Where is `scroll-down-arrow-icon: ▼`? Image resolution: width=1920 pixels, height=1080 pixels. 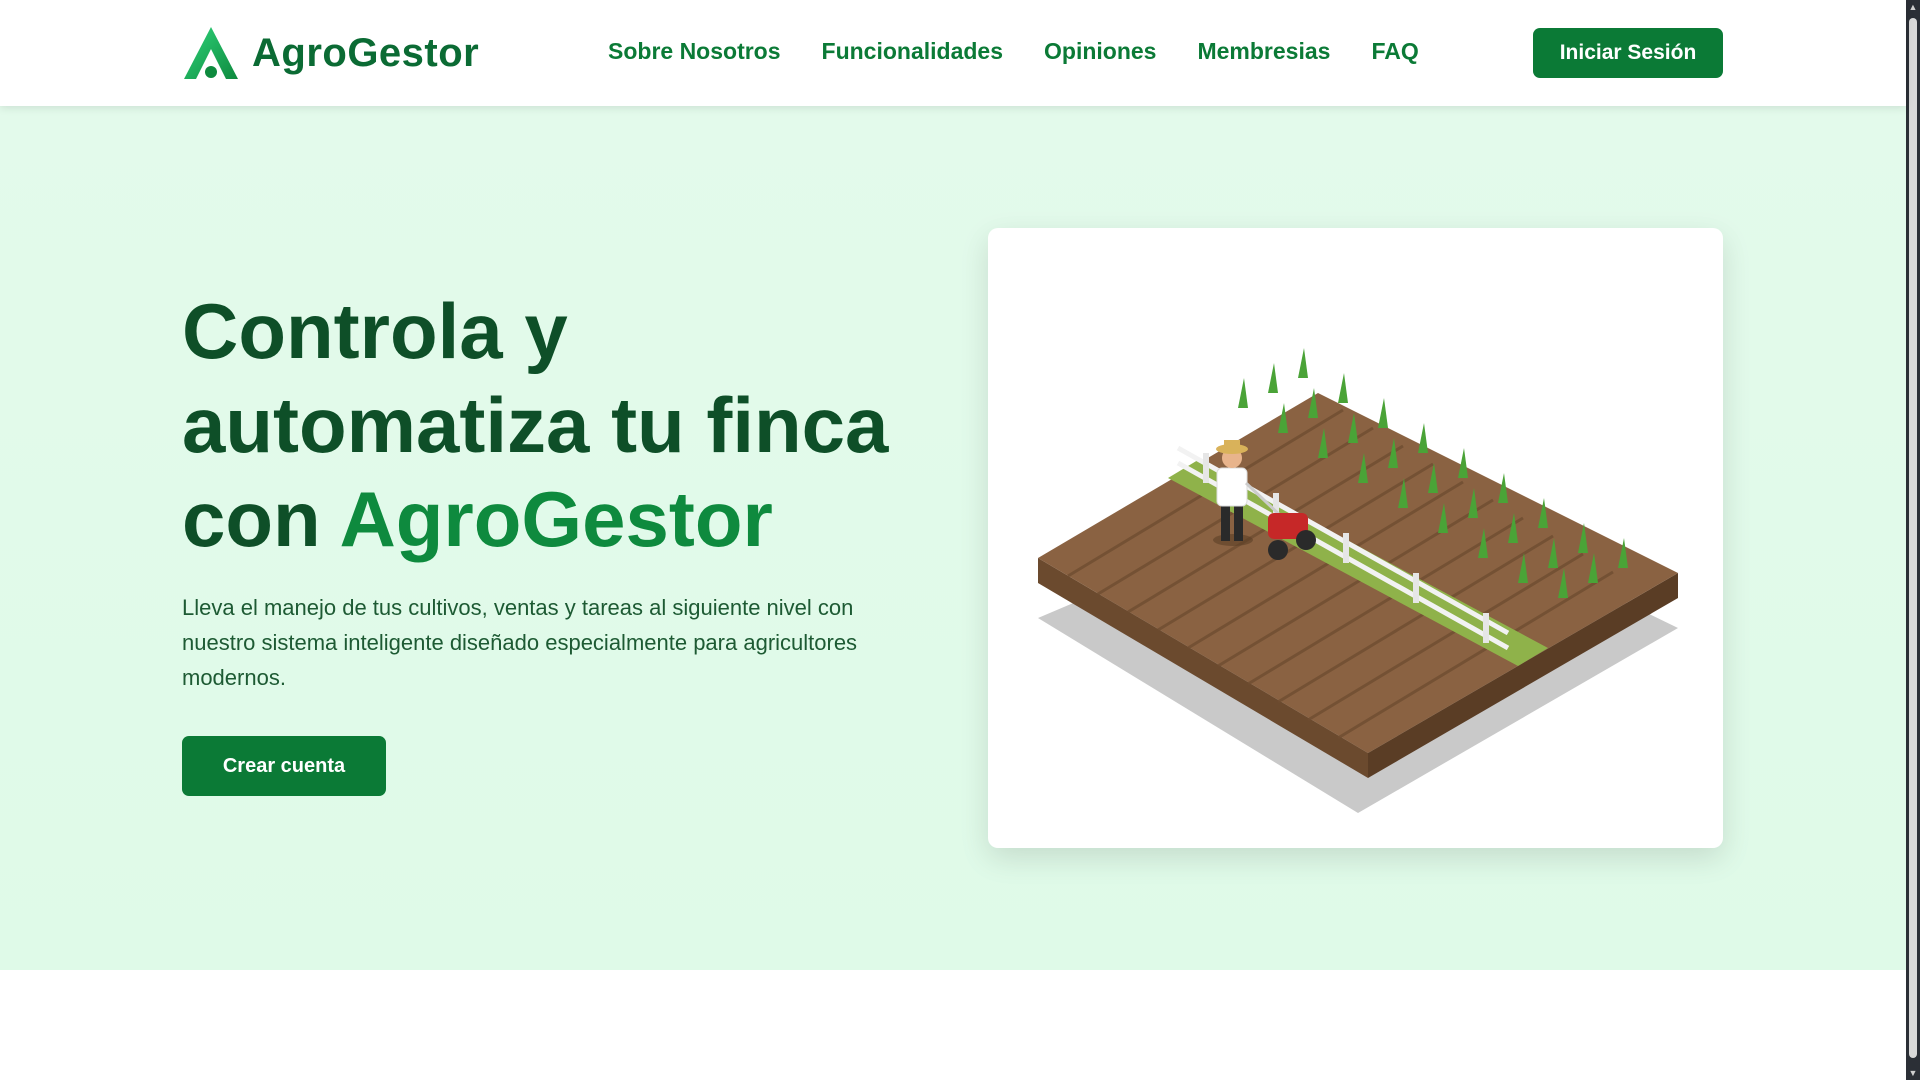
scroll-down-arrow-icon: ▼ is located at coordinates (1913, 1073).